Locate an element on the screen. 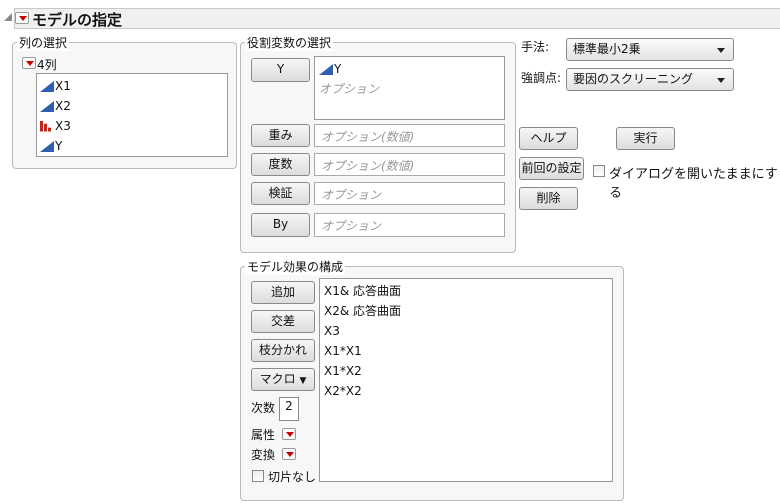 The width and height of the screenshot is (780, 504). column-item-y: Y is located at coordinates (133, 146).